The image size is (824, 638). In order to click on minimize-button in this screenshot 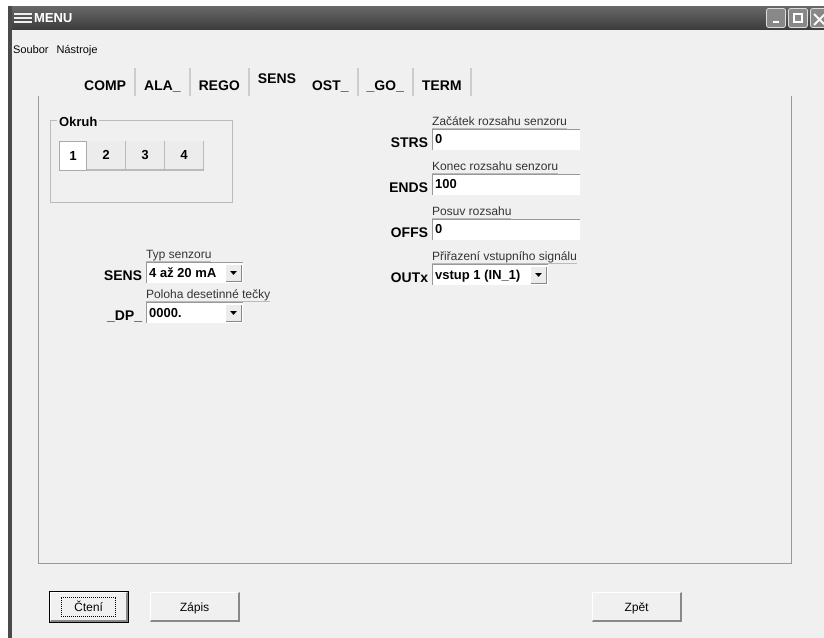, I will do `click(776, 18)`.